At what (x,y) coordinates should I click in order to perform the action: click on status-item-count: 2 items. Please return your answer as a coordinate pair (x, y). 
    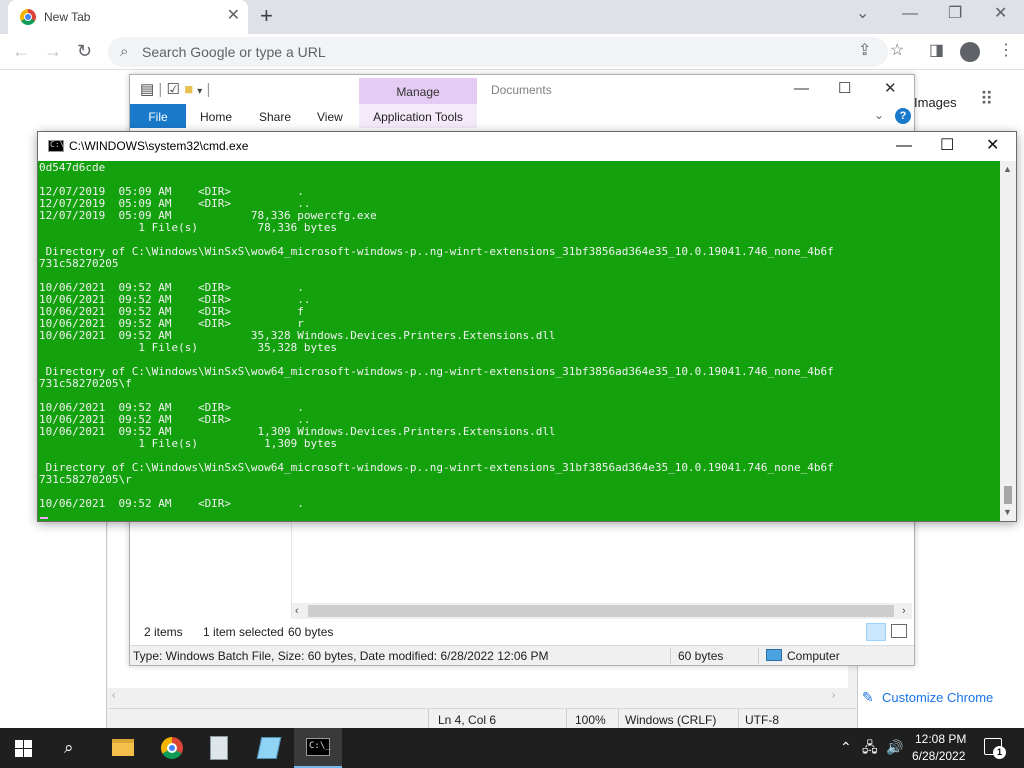
    Looking at the image, I should click on (163, 632).